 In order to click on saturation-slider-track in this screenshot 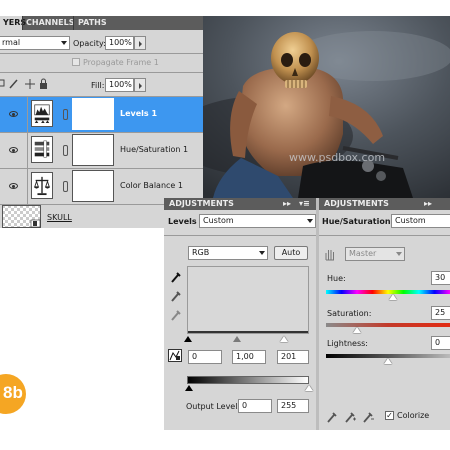, I will do `click(388, 325)`.